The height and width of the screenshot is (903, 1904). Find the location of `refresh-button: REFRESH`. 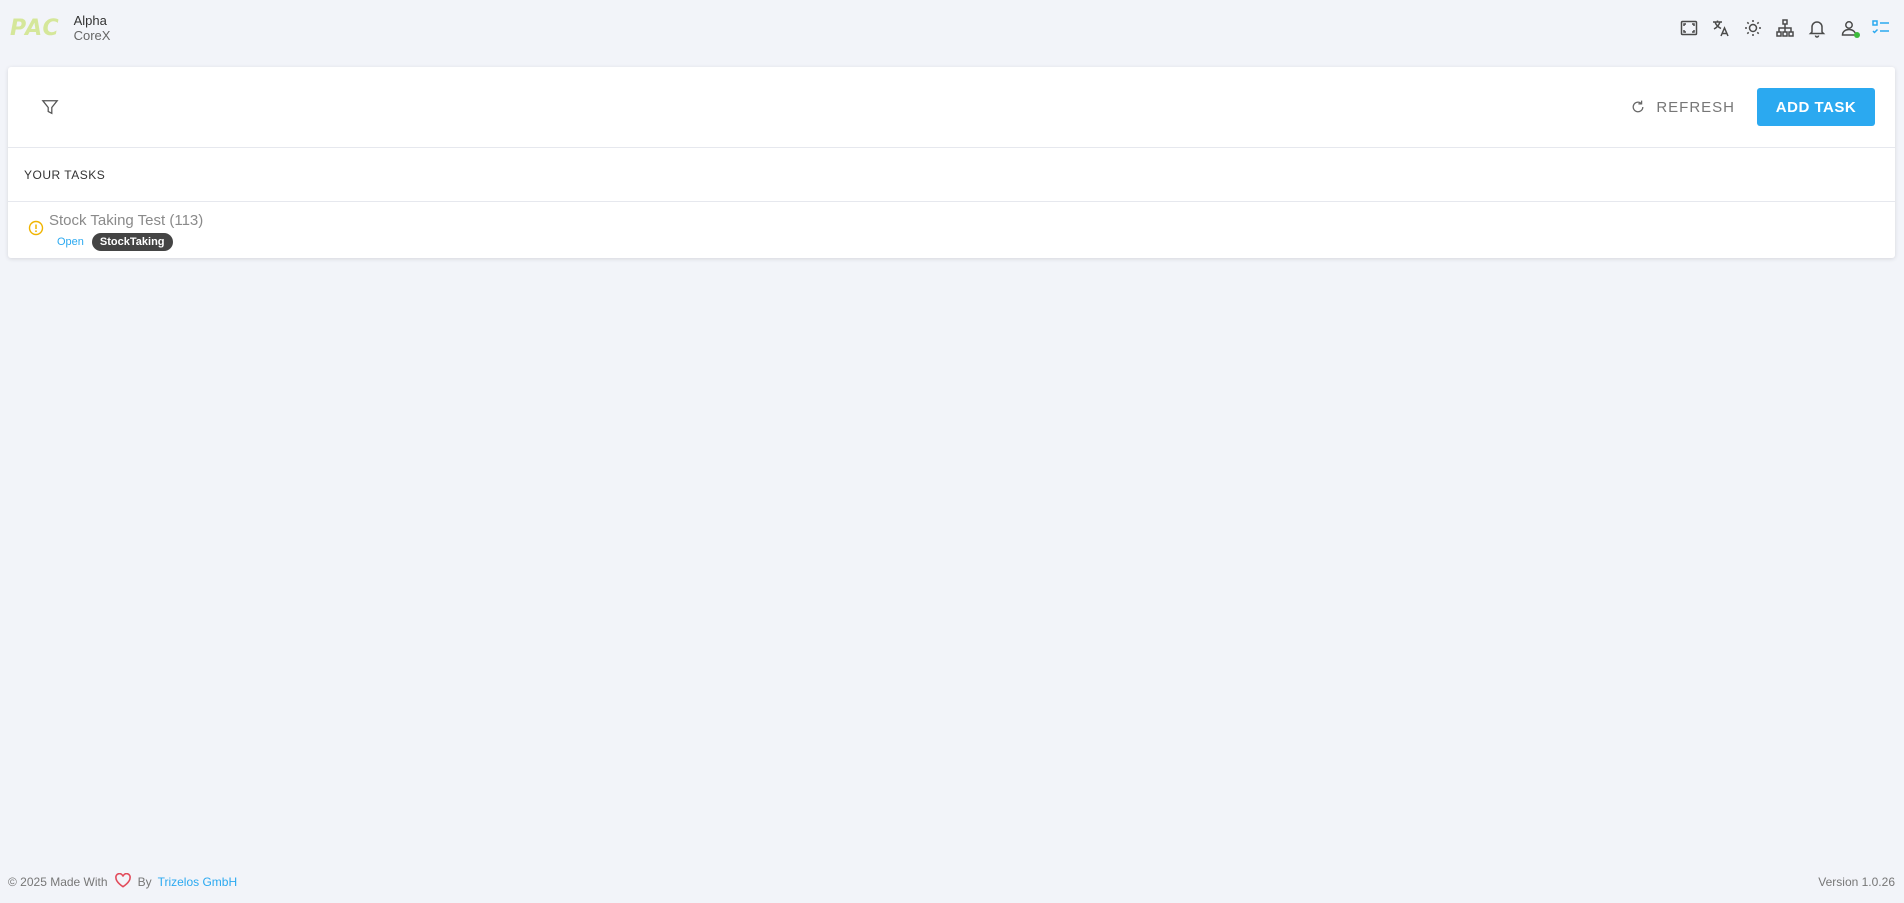

refresh-button: REFRESH is located at coordinates (1682, 107).